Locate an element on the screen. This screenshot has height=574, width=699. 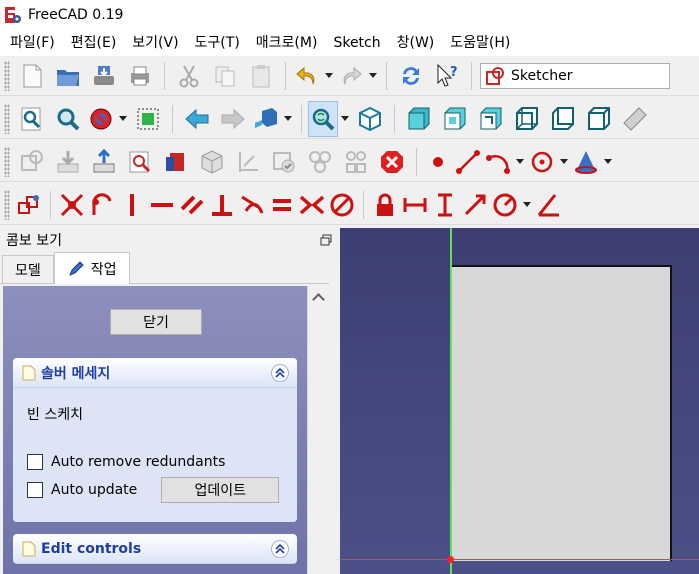
edit-controls-header: Edit controls is located at coordinates (155, 549).